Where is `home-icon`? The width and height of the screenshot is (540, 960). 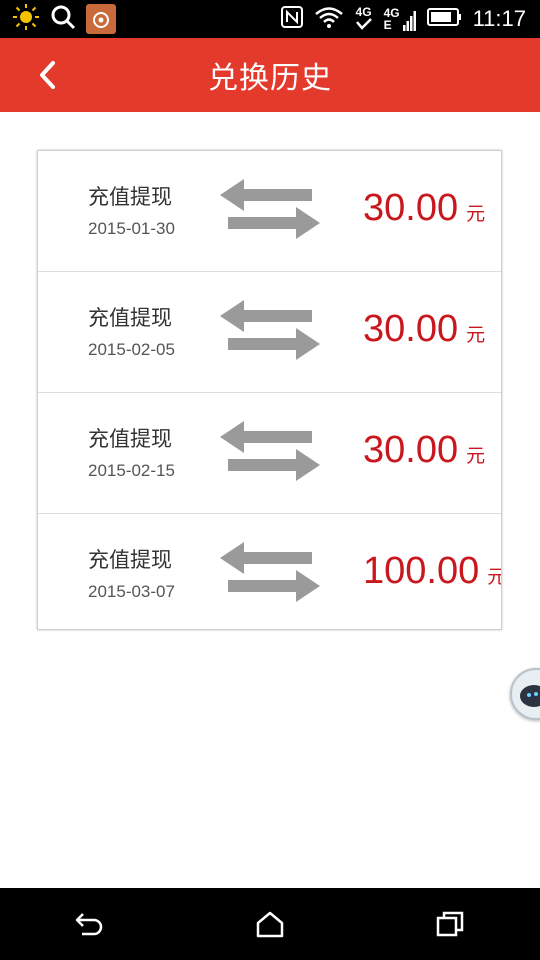 home-icon is located at coordinates (270, 924).